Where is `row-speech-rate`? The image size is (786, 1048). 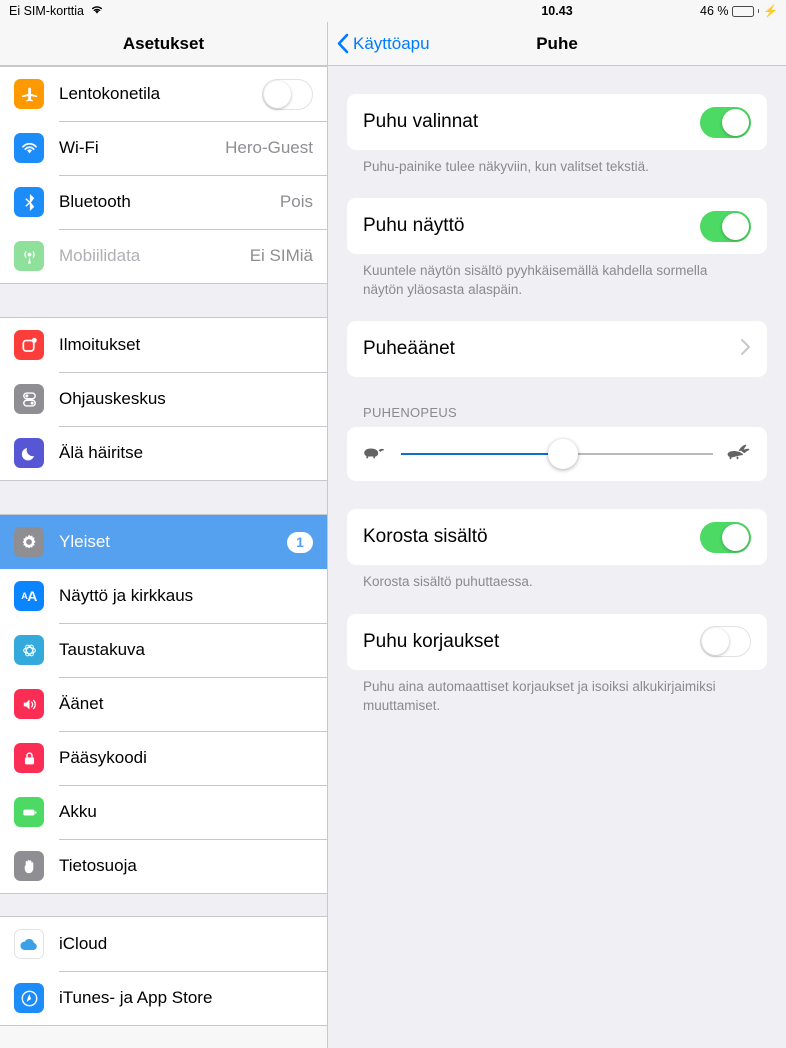 row-speech-rate is located at coordinates (557, 454).